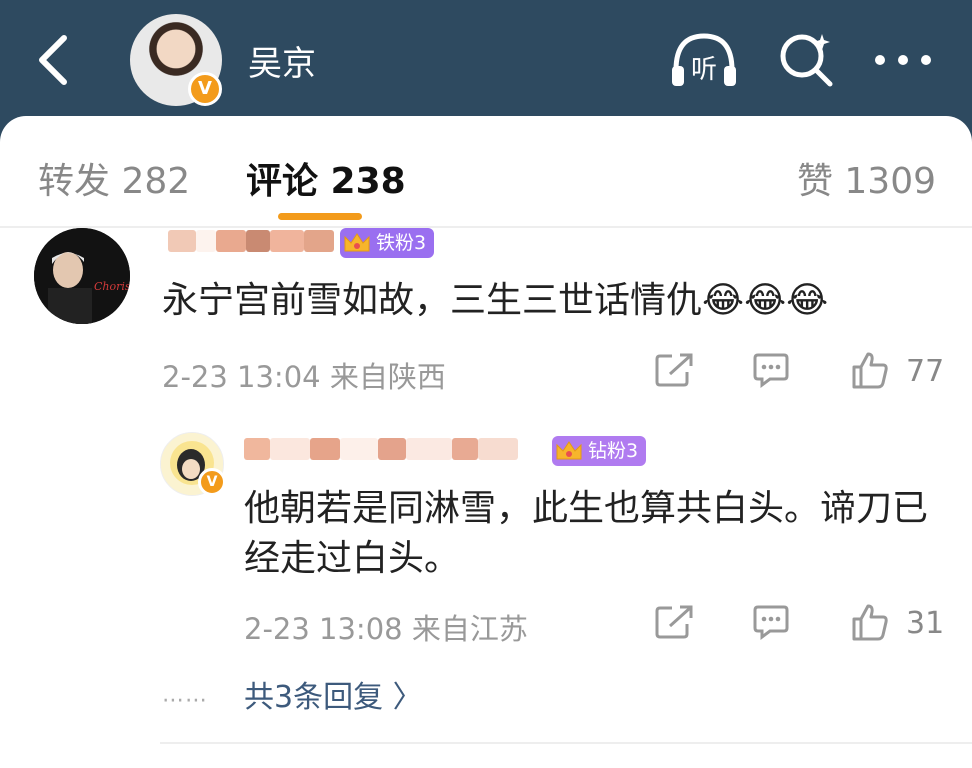  Describe the element at coordinates (114, 178) in the screenshot. I see `tab-repost: 转发 282` at that location.